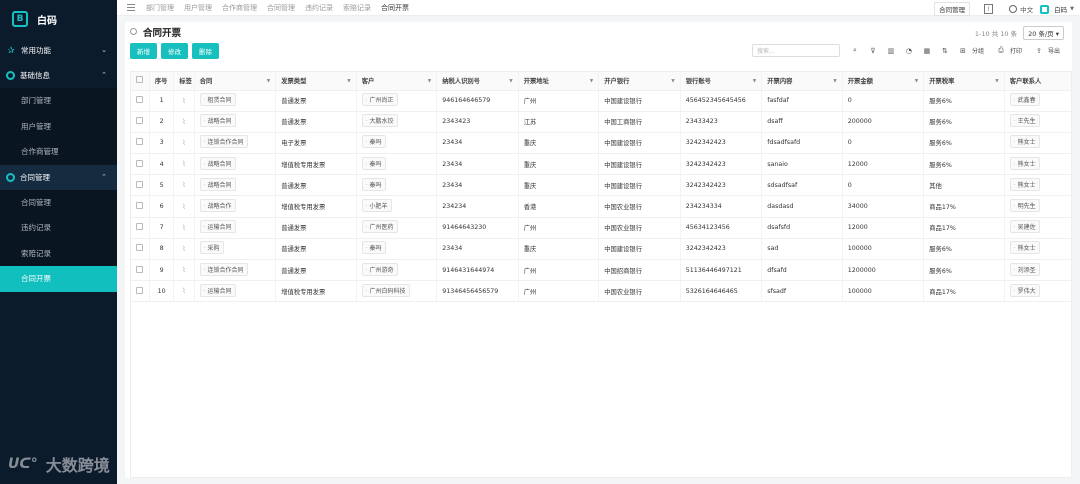  I want to click on contract-chip: 战略合作, so click(217, 206).